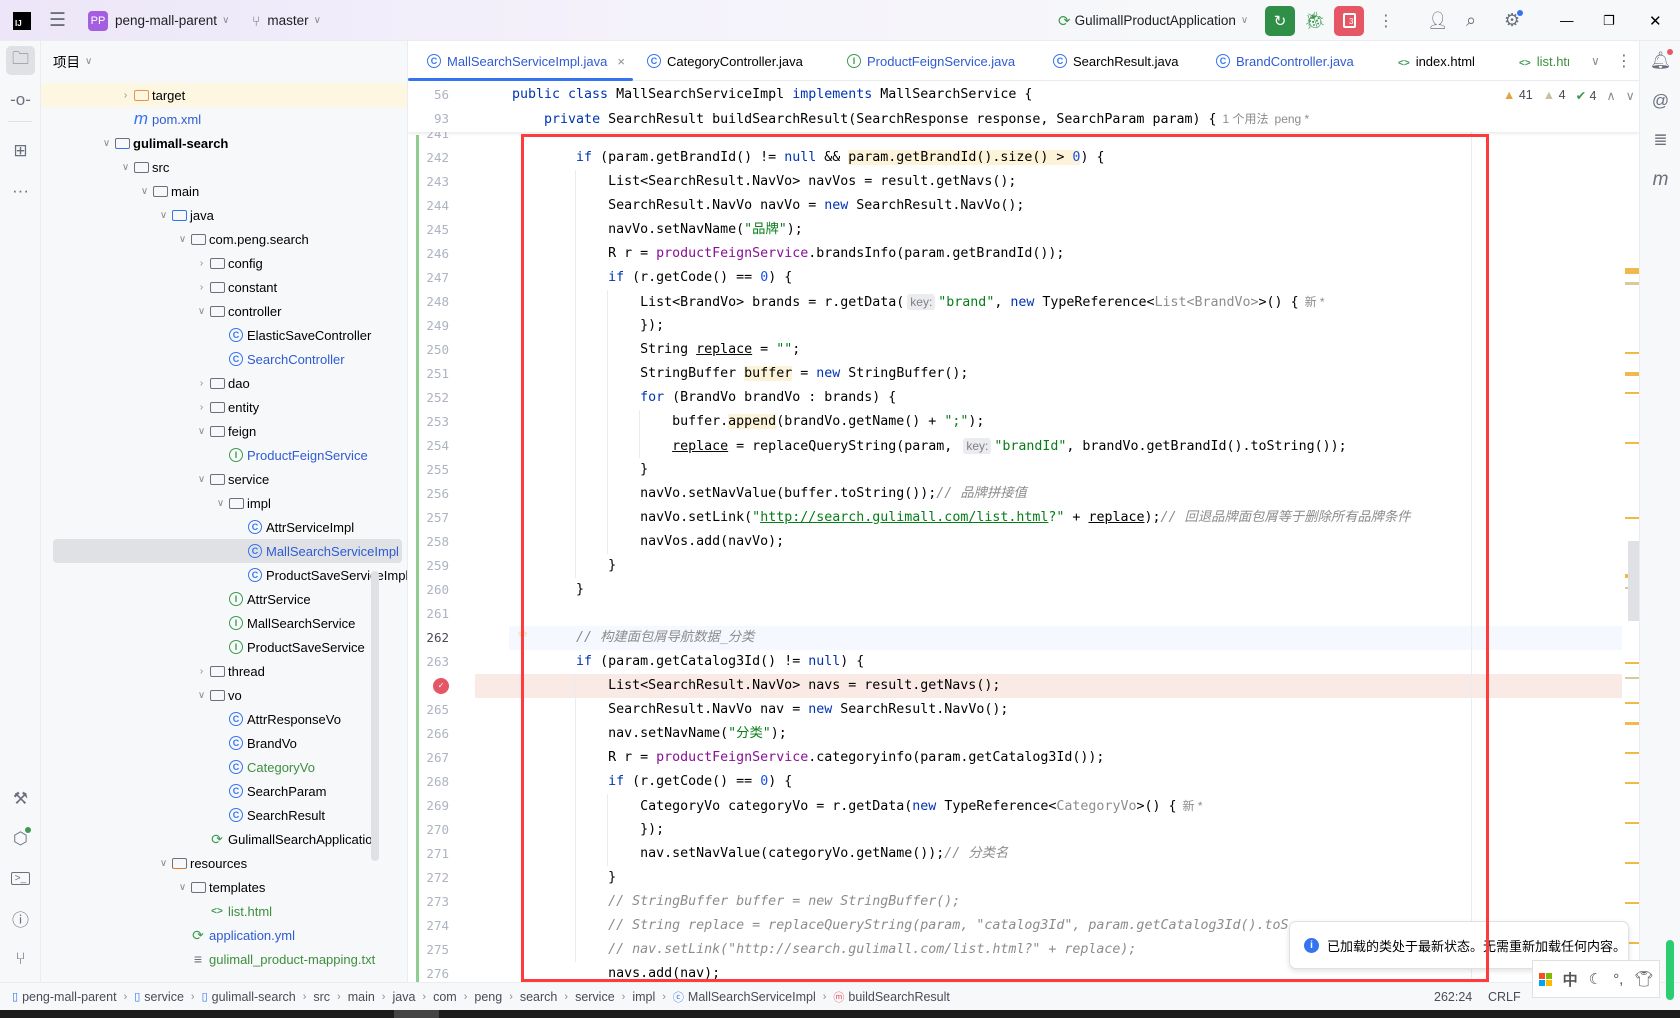  Describe the element at coordinates (1514, 20) in the screenshot. I see `settings-gear-icon: ⚙` at that location.